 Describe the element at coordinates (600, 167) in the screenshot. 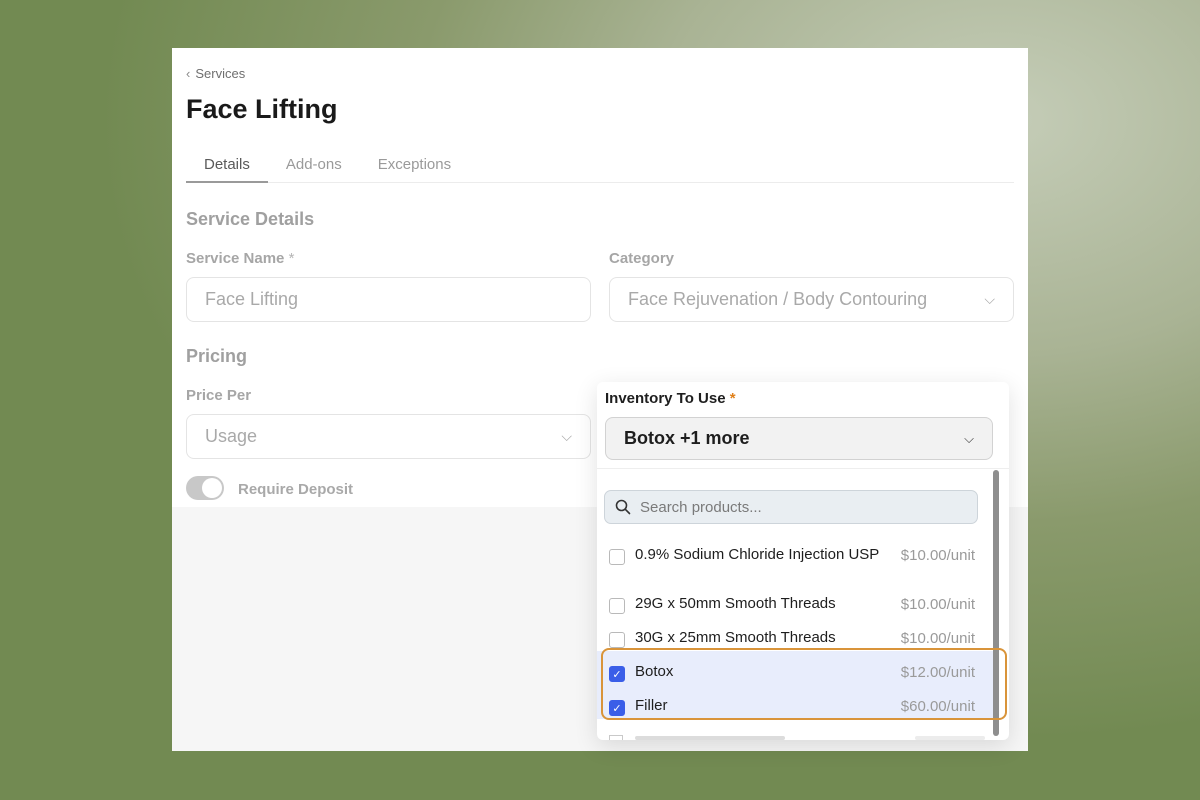

I see `tab-bar: Details Add-ons Exceptions` at that location.